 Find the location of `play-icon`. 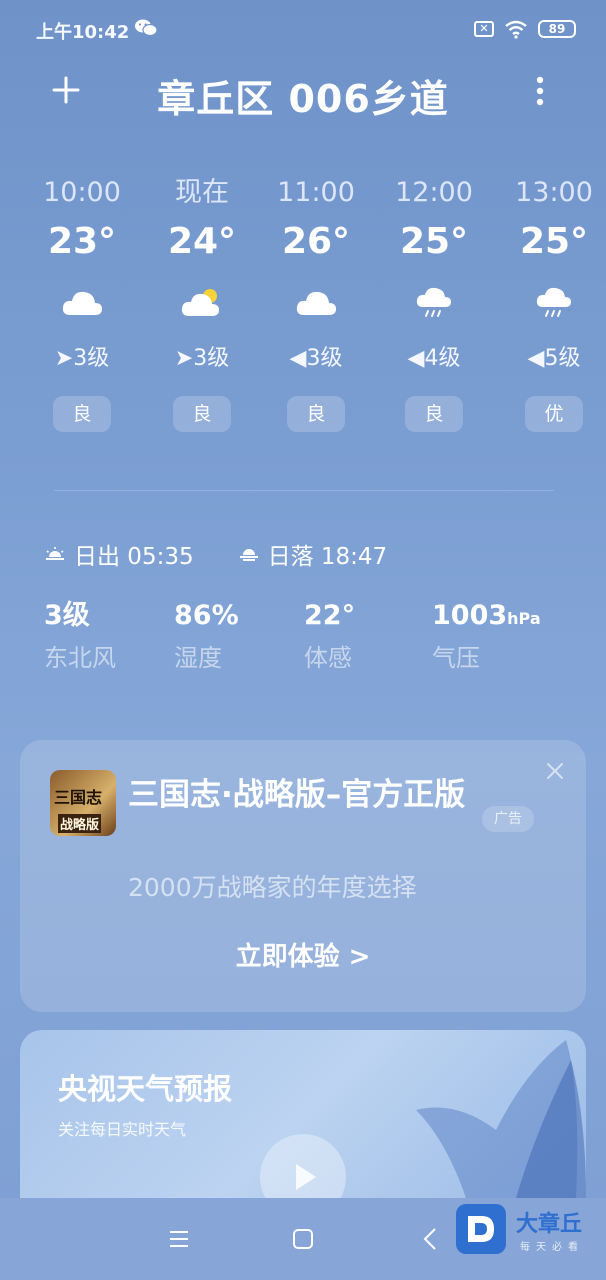

play-icon is located at coordinates (306, 1177).